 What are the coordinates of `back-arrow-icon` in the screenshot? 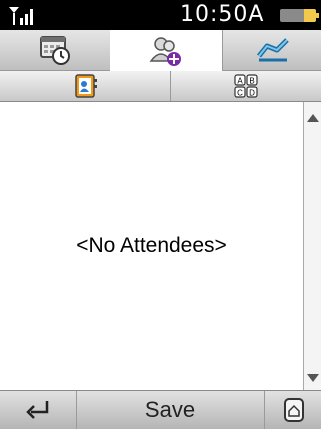 It's located at (37, 410).